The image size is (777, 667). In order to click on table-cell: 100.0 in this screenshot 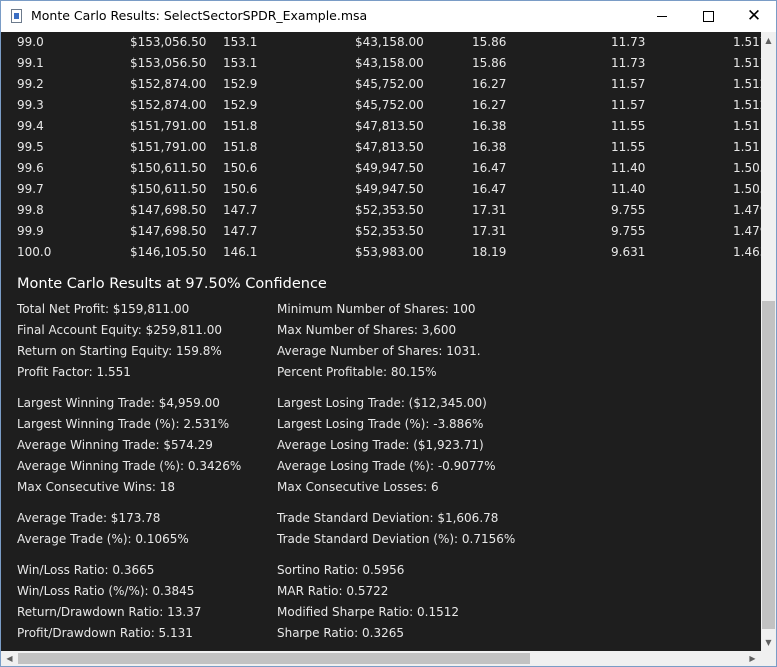, I will do `click(34, 252)`.